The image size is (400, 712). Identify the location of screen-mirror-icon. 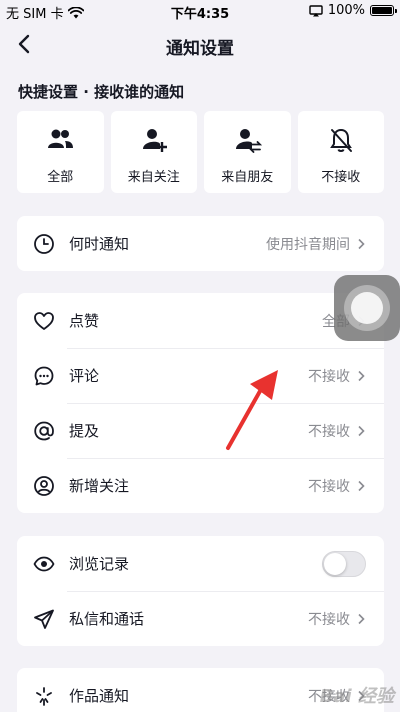
(316, 10).